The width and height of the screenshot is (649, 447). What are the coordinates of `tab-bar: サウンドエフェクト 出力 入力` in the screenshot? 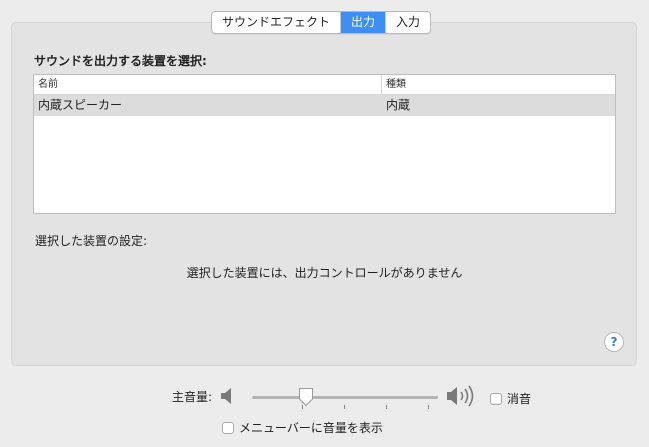 It's located at (321, 22).